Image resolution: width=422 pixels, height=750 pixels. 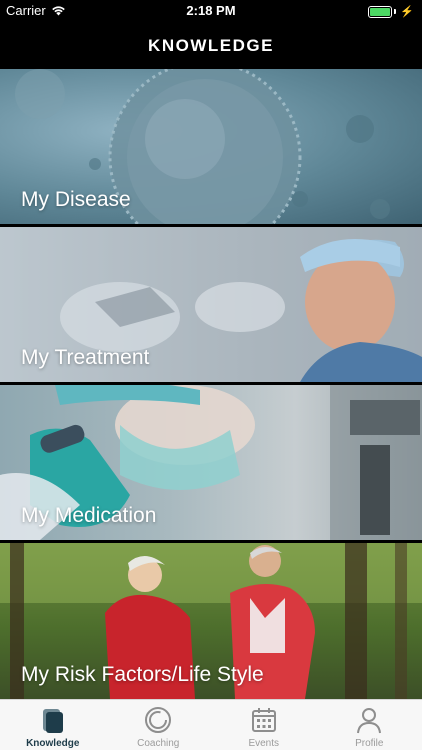 I want to click on status-bar: Carrier 2:18 PM ⚡, so click(x=211, y=11).